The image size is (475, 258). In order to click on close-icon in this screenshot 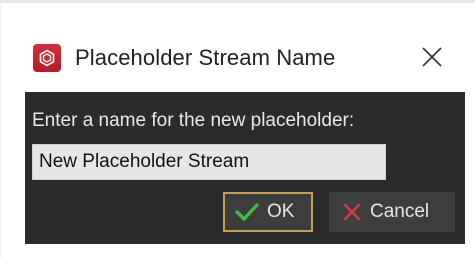, I will do `click(432, 57)`.